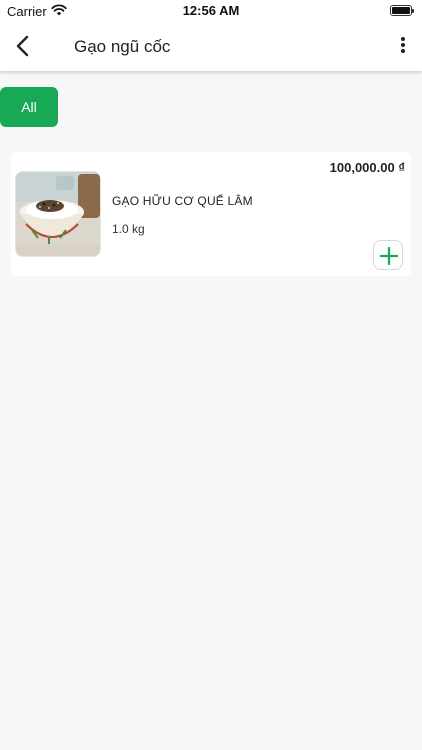 The height and width of the screenshot is (750, 422). I want to click on back-icon, so click(23, 46).